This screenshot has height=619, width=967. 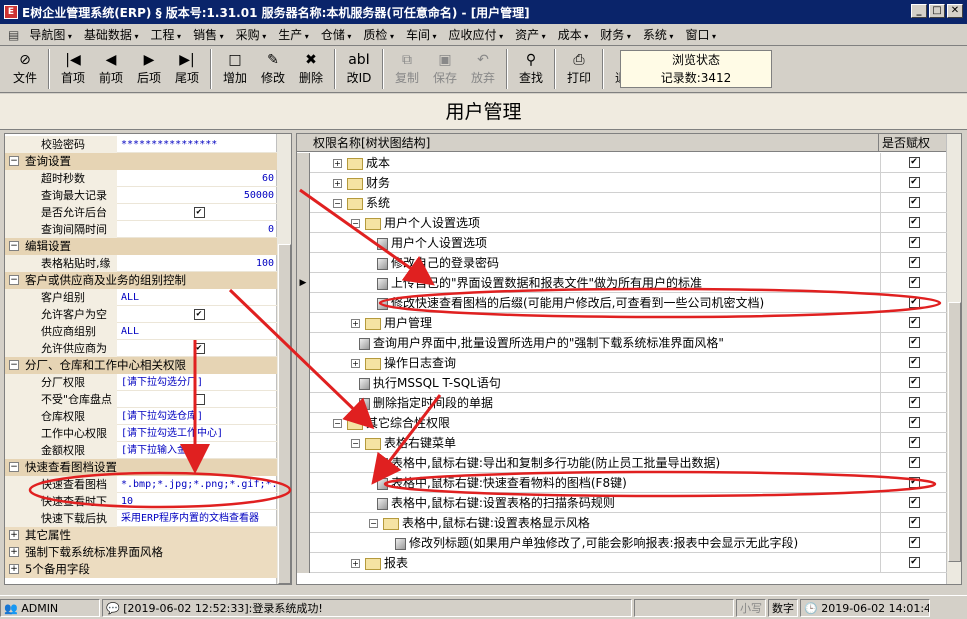 I want to click on tree-node: − 表格右键菜单, so click(x=403, y=443).